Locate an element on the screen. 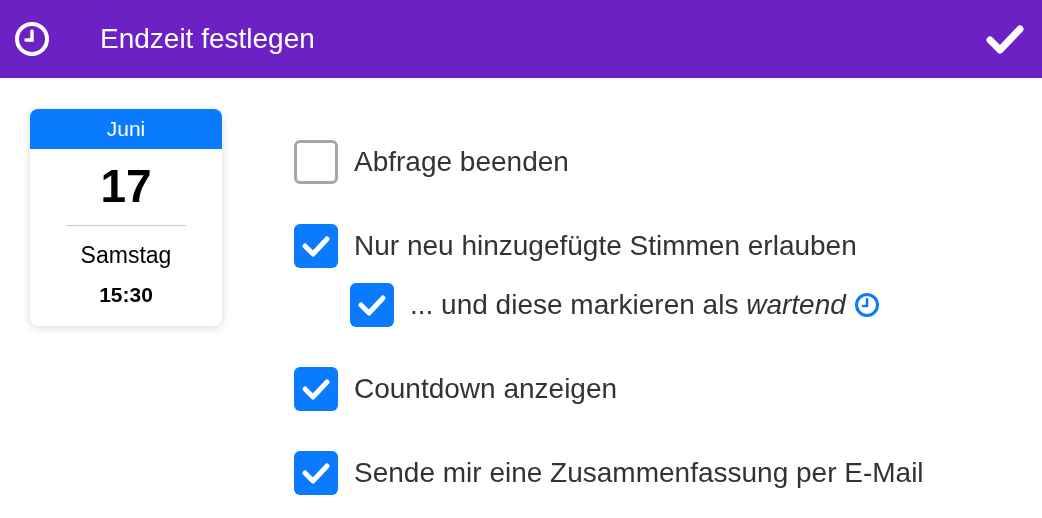 The image size is (1042, 518). time-label: 15:30 is located at coordinates (126, 294).